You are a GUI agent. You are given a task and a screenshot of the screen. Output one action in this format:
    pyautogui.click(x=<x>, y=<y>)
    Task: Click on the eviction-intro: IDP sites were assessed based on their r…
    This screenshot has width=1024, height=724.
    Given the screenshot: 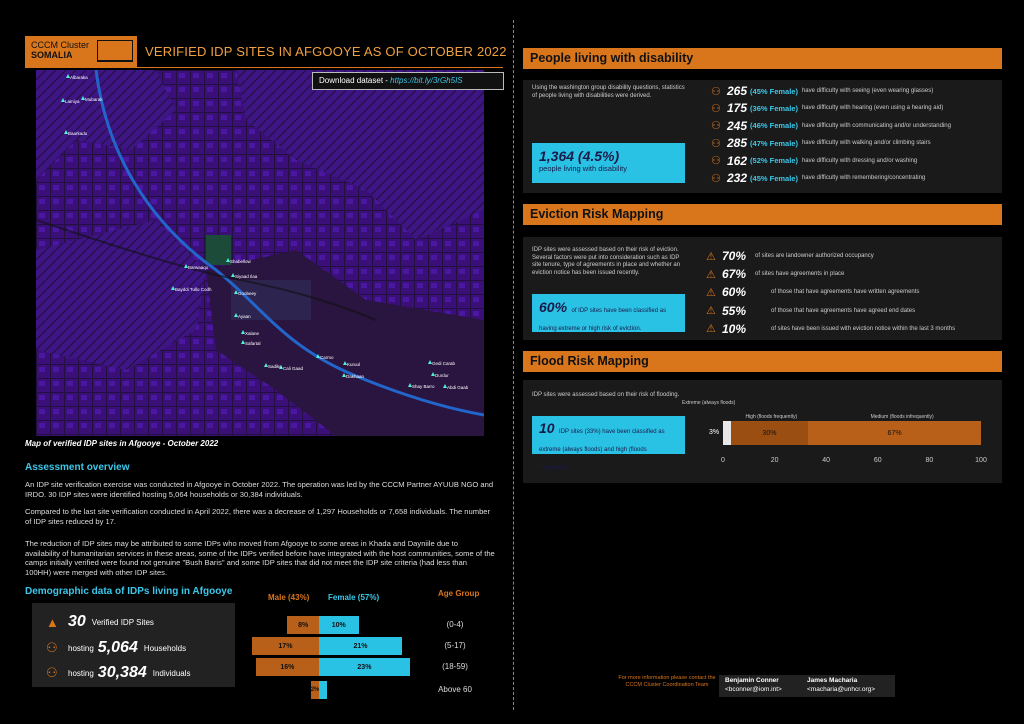 What is the action you would take?
    pyautogui.click(x=606, y=261)
    